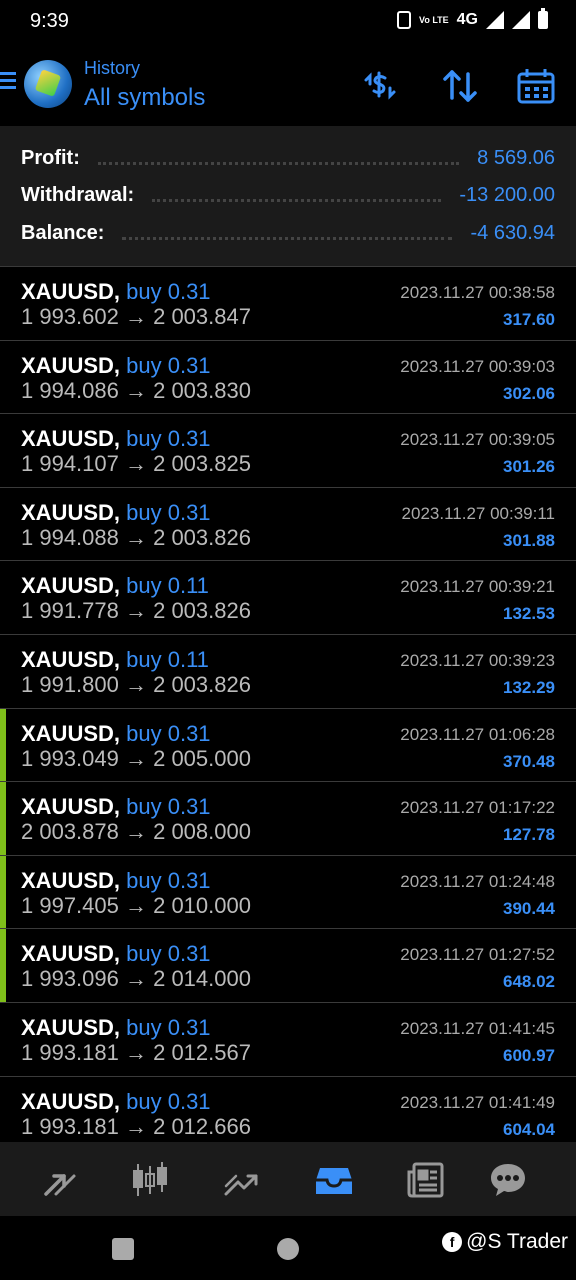 Image resolution: width=576 pixels, height=1280 pixels. What do you see at coordinates (136, 464) in the screenshot?
I see `deal-prices: 1 994.107 → 2 003.825` at bounding box center [136, 464].